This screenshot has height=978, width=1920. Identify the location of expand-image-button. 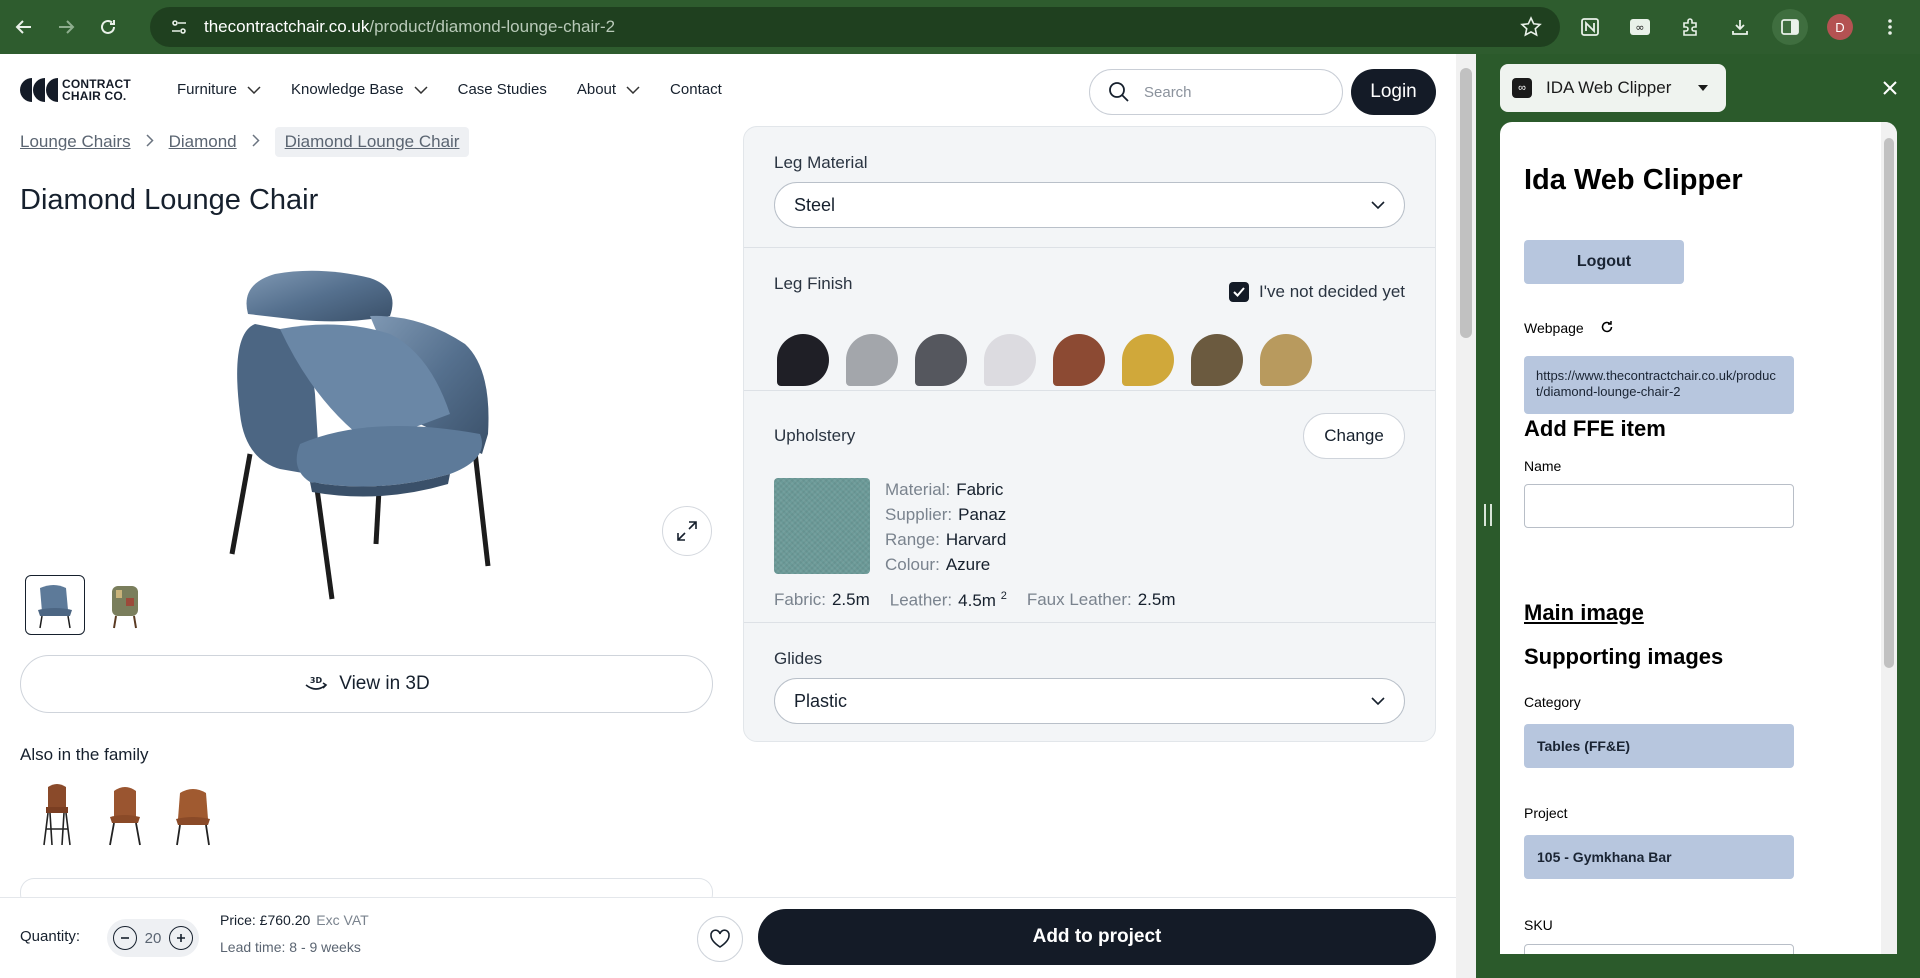
(687, 531).